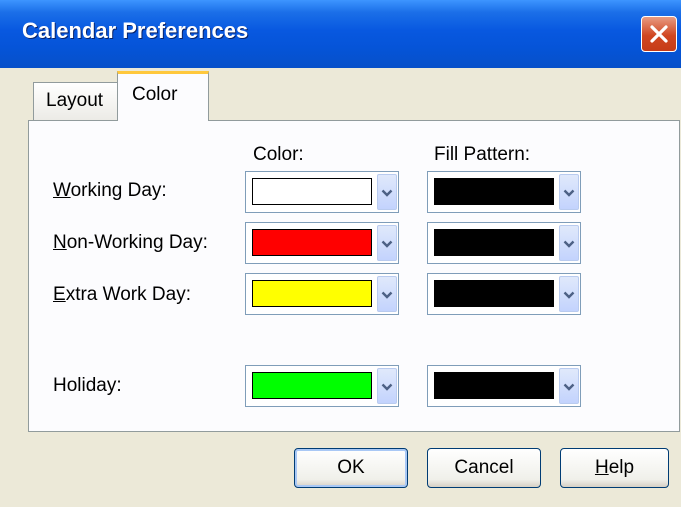 The height and width of the screenshot is (507, 681). I want to click on non-working-day-label: Non-Working Day:, so click(130, 243).